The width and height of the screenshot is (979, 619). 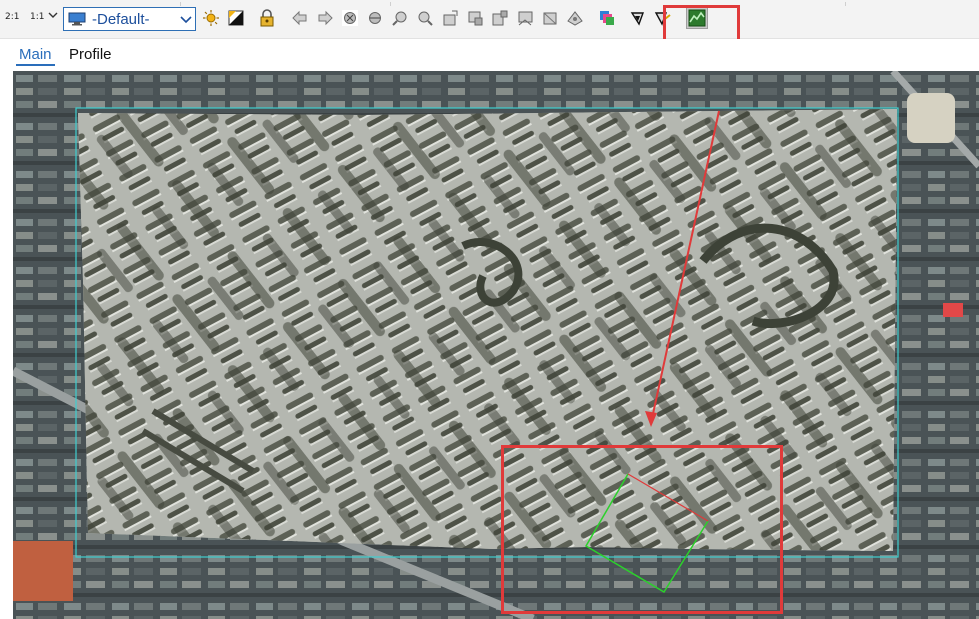 What do you see at coordinates (500, 18) in the screenshot?
I see `view-east-icon` at bounding box center [500, 18].